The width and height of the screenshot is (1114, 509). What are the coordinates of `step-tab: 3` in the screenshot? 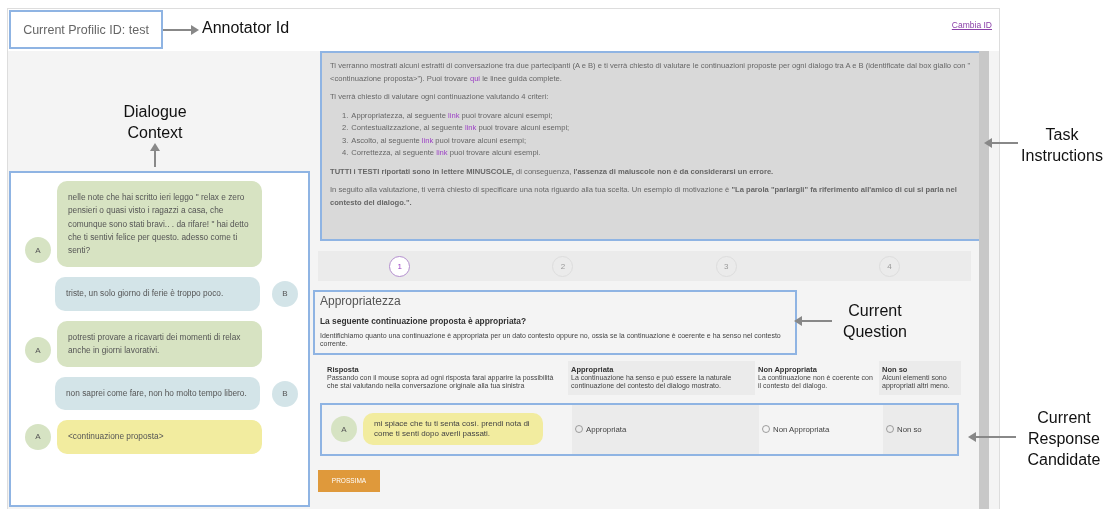 It's located at (726, 266).